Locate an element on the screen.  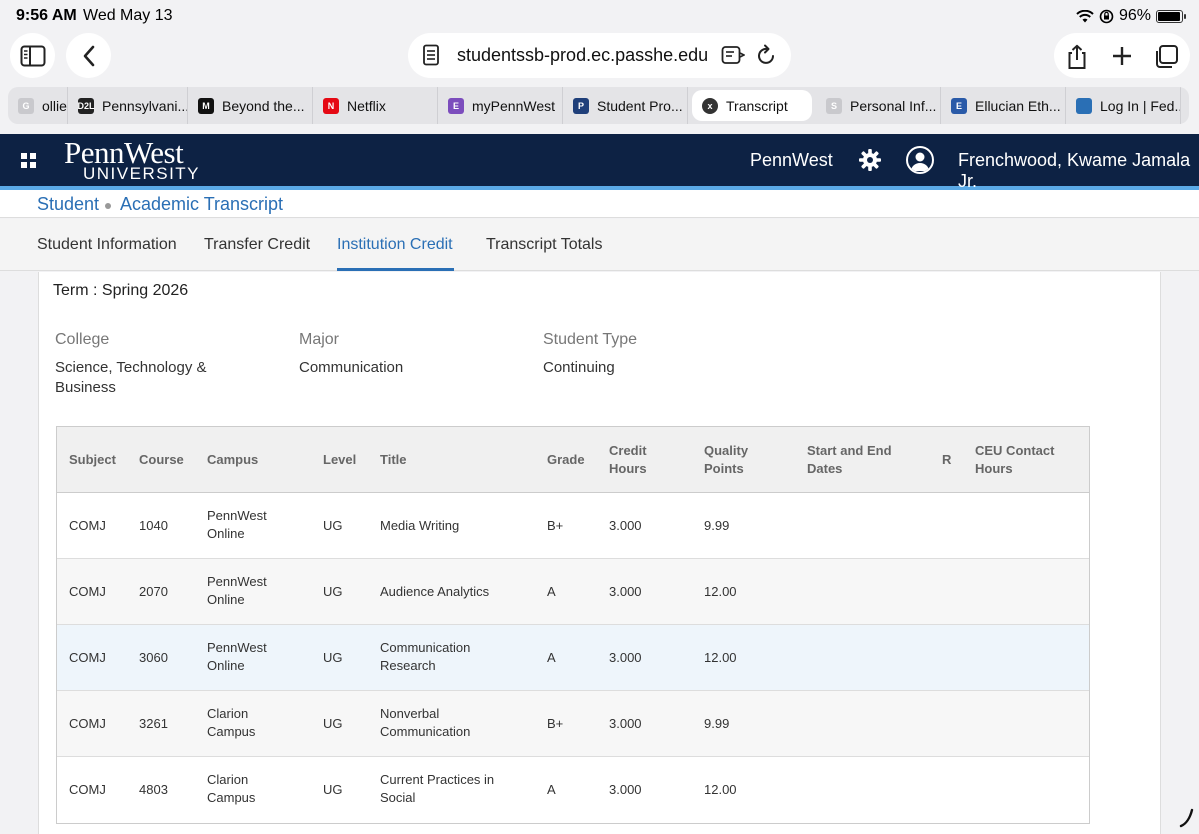
tab-favicon-icon: M is located at coordinates (206, 105).